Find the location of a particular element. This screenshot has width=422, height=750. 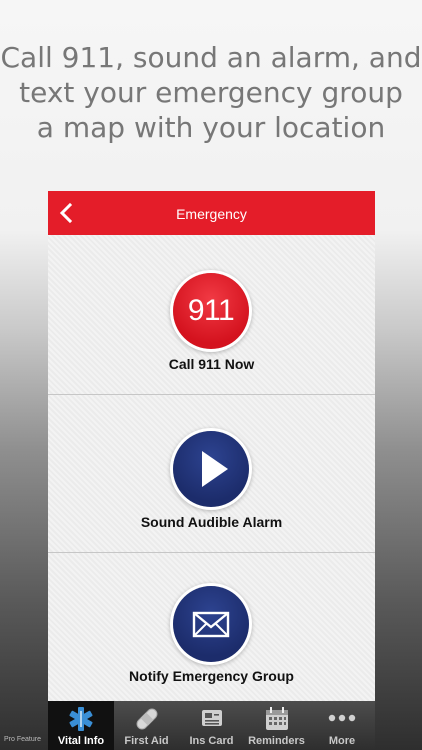

tab-vital-info: Vital Info is located at coordinates (81, 725).